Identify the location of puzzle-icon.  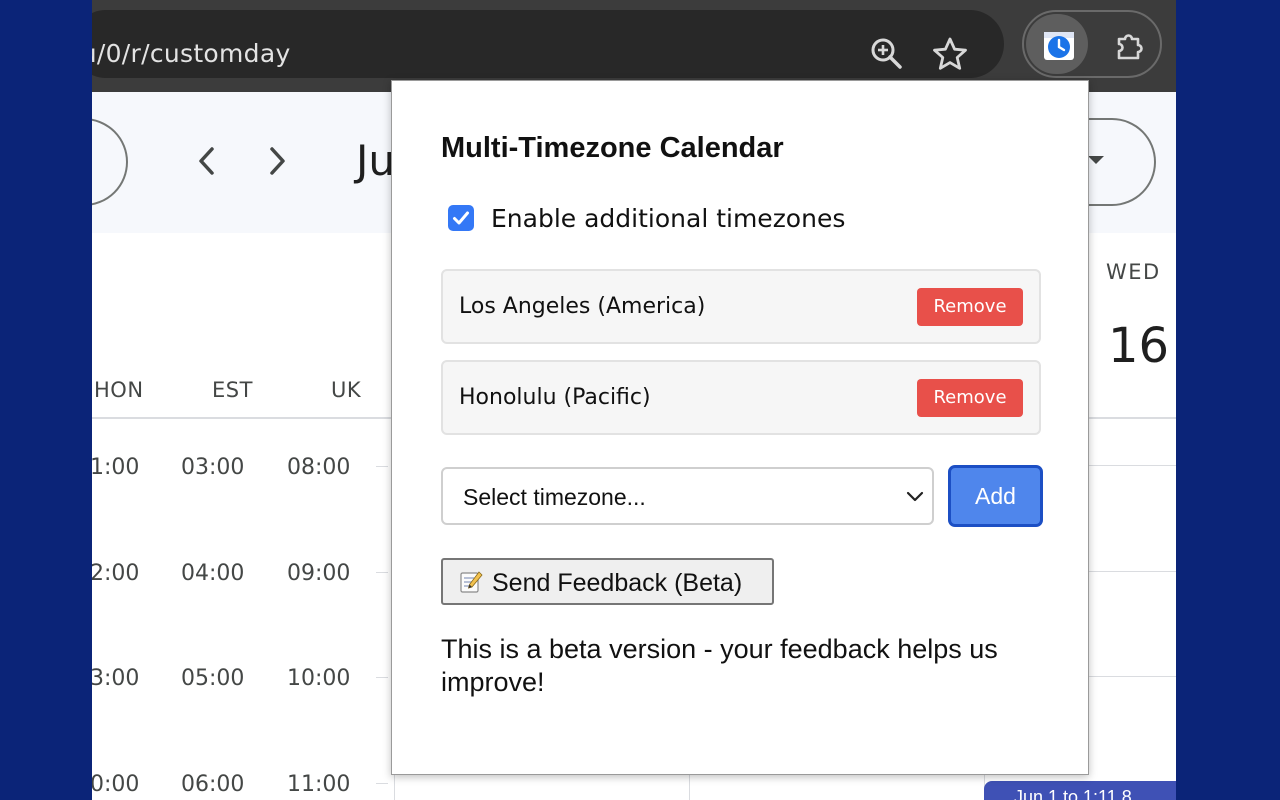
(1130, 46).